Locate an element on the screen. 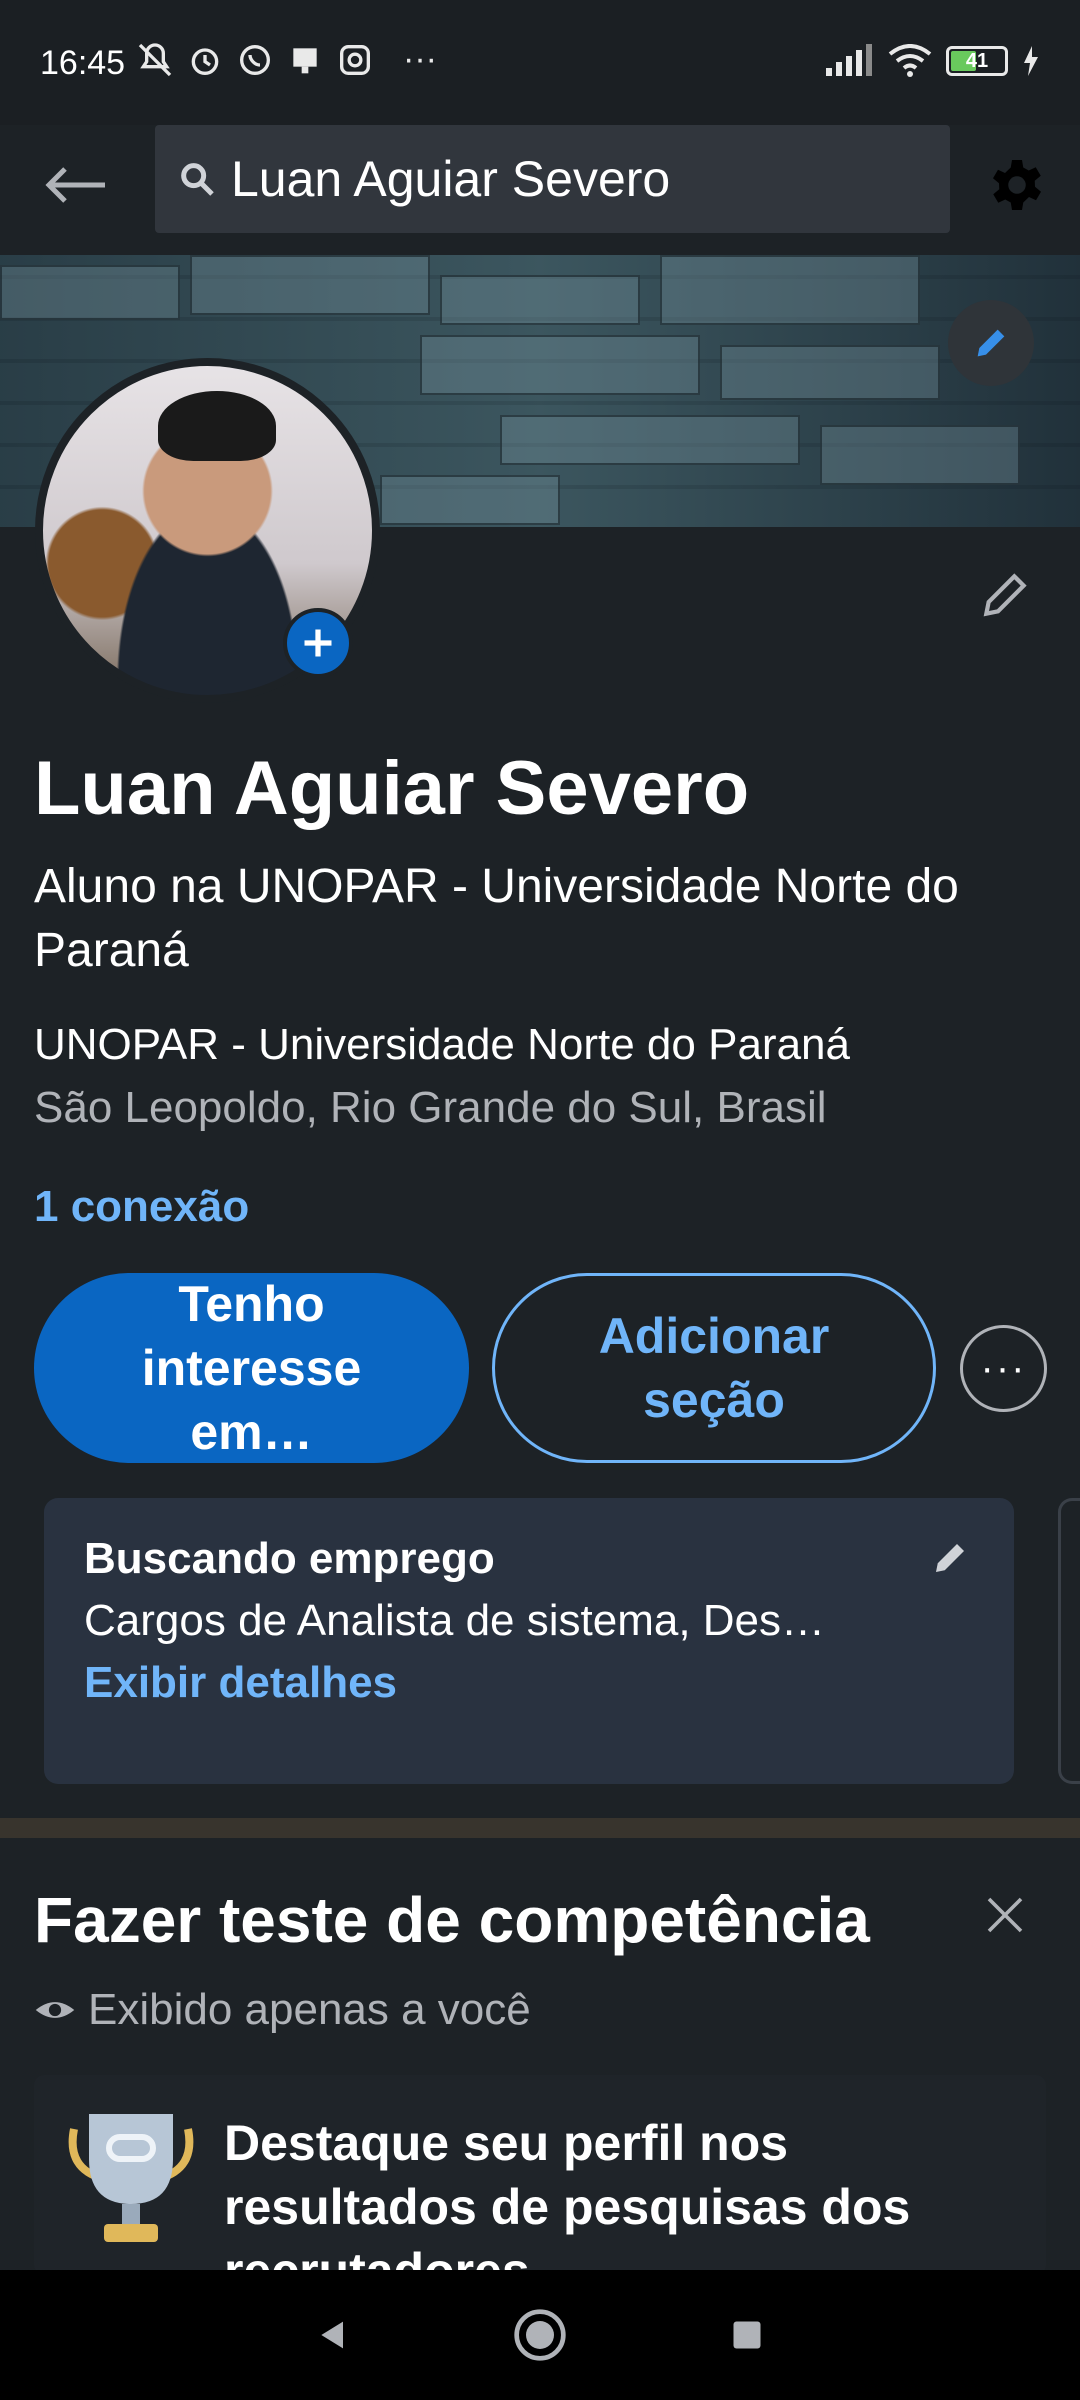  arrow-left-icon is located at coordinates (75, 185).